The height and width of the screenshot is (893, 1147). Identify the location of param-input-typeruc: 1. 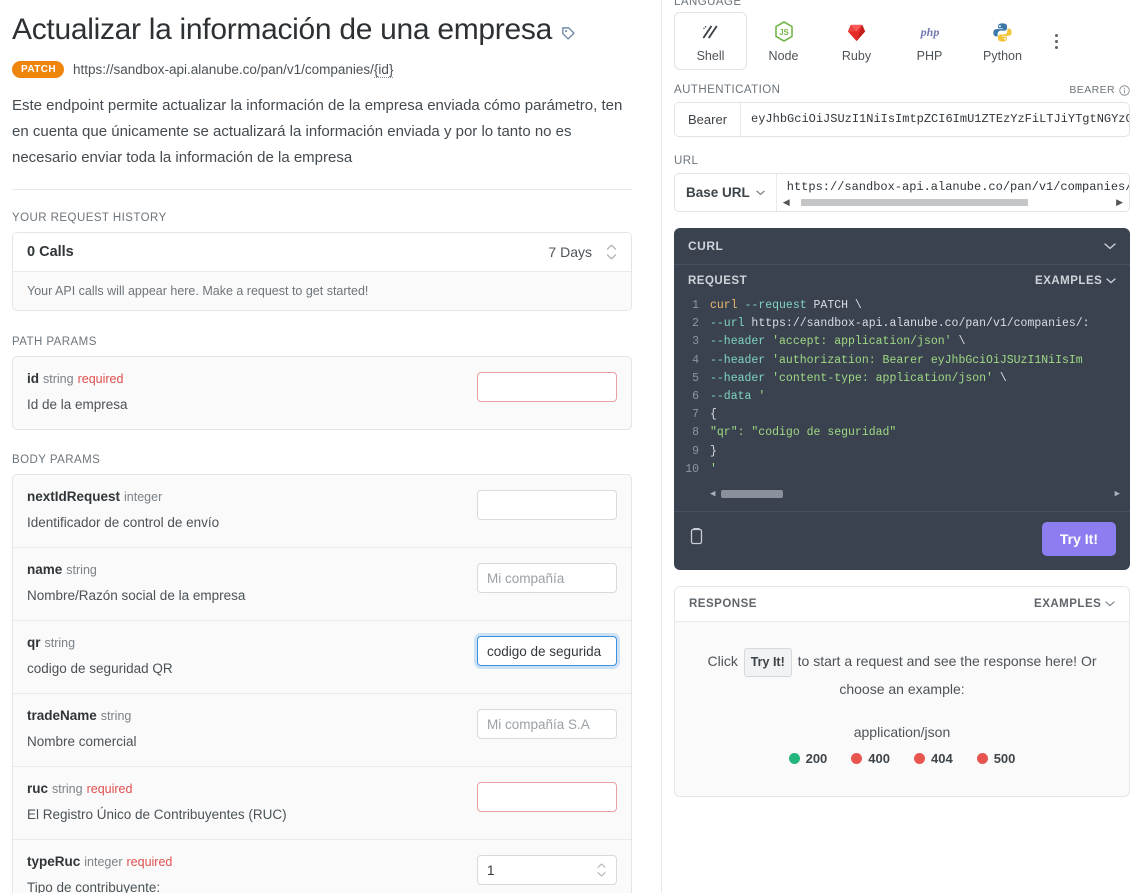
(547, 870).